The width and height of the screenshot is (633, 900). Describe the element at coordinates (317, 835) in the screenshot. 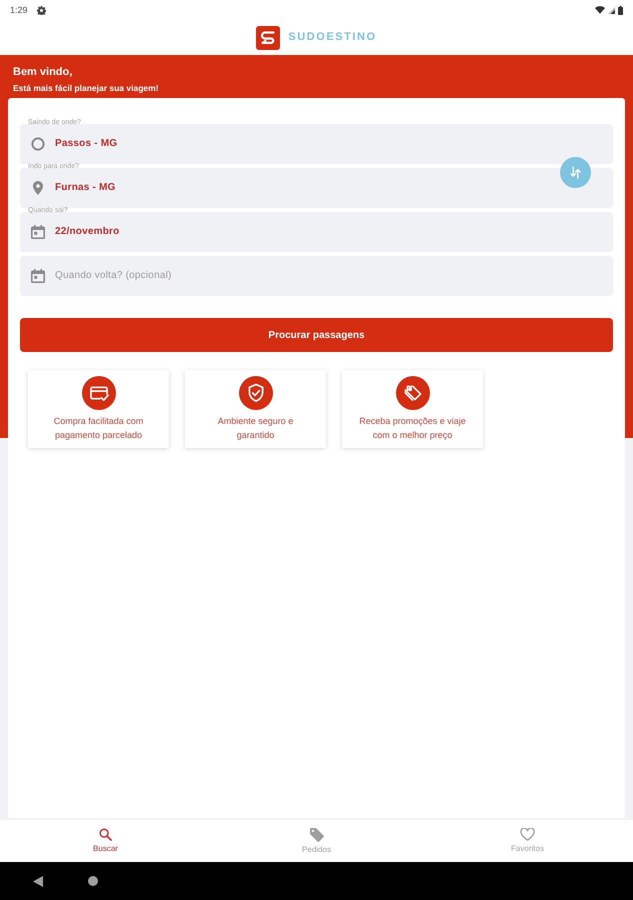

I see `tag-icon` at that location.